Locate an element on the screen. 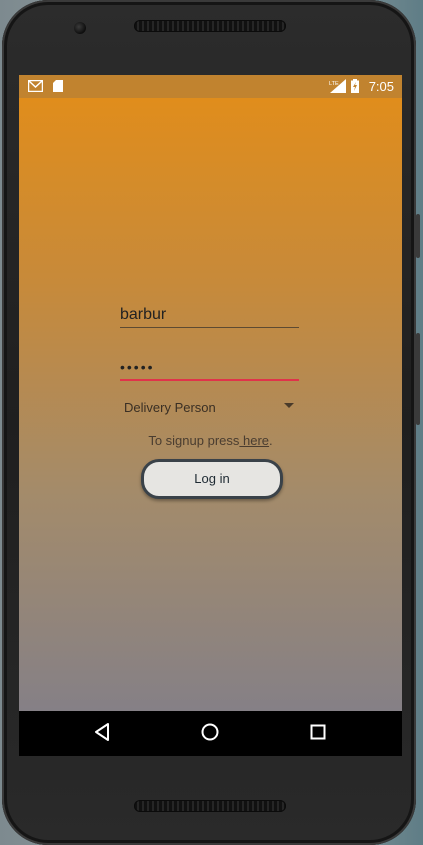 Image resolution: width=423 pixels, height=845 pixels. status-bar: LTE 7:05 is located at coordinates (210, 86).